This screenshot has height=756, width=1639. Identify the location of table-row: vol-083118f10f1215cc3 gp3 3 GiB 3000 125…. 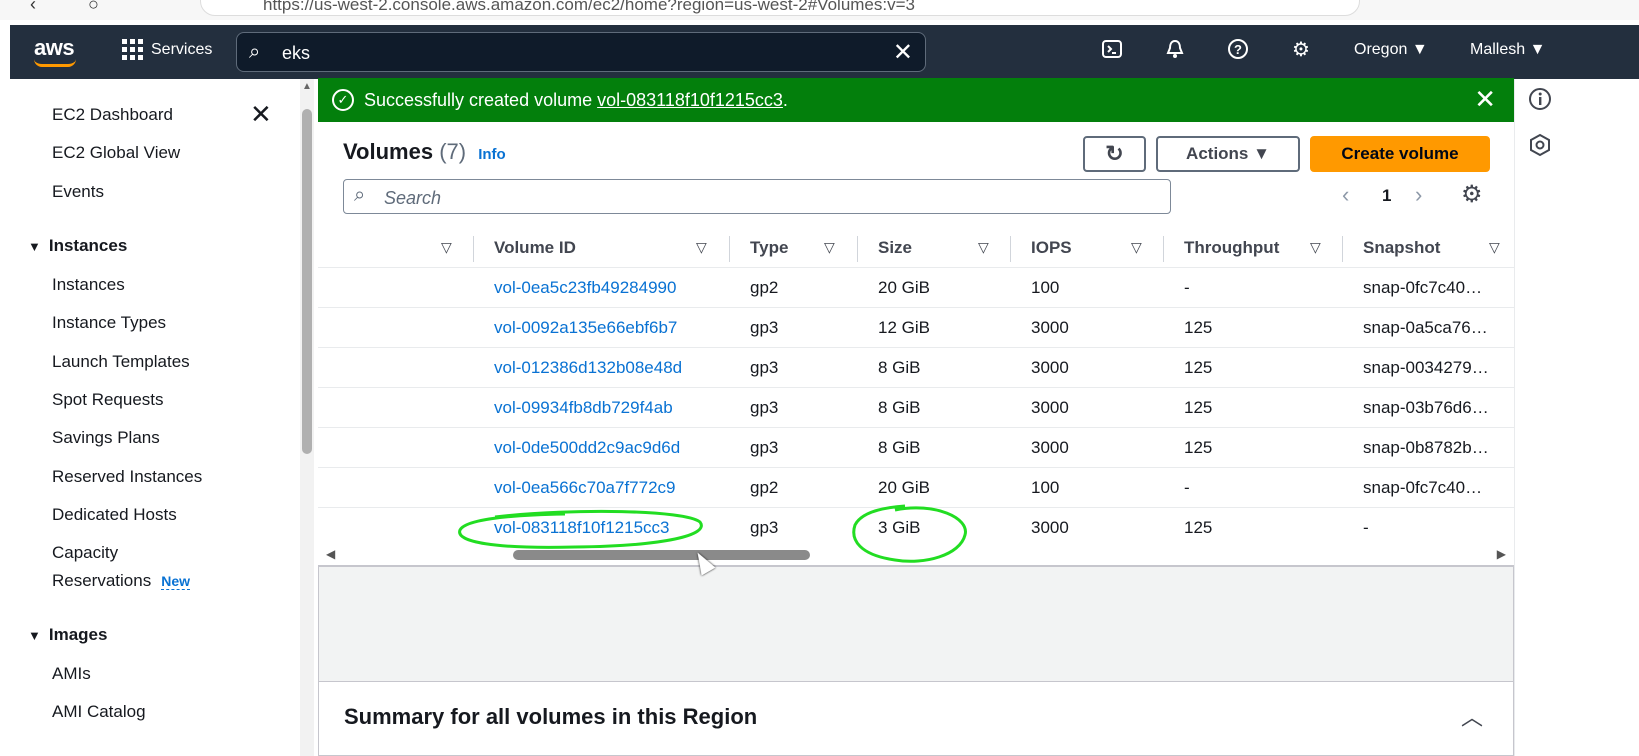
(916, 528).